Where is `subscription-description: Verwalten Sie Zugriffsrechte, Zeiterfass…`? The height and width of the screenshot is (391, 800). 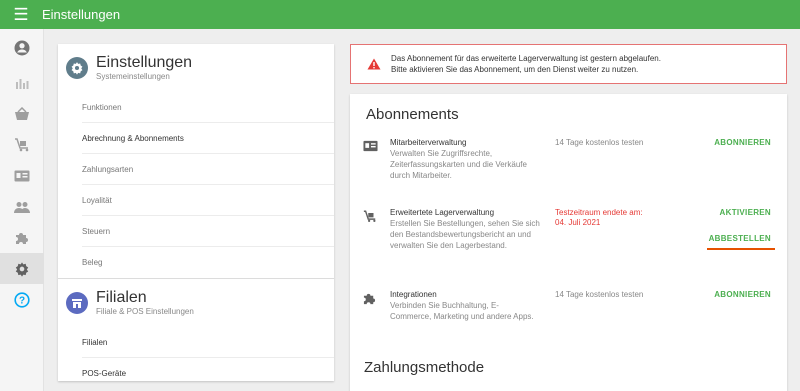
subscription-description: Verwalten Sie Zugriffsrechte, Zeiterfass… is located at coordinates (458, 164).